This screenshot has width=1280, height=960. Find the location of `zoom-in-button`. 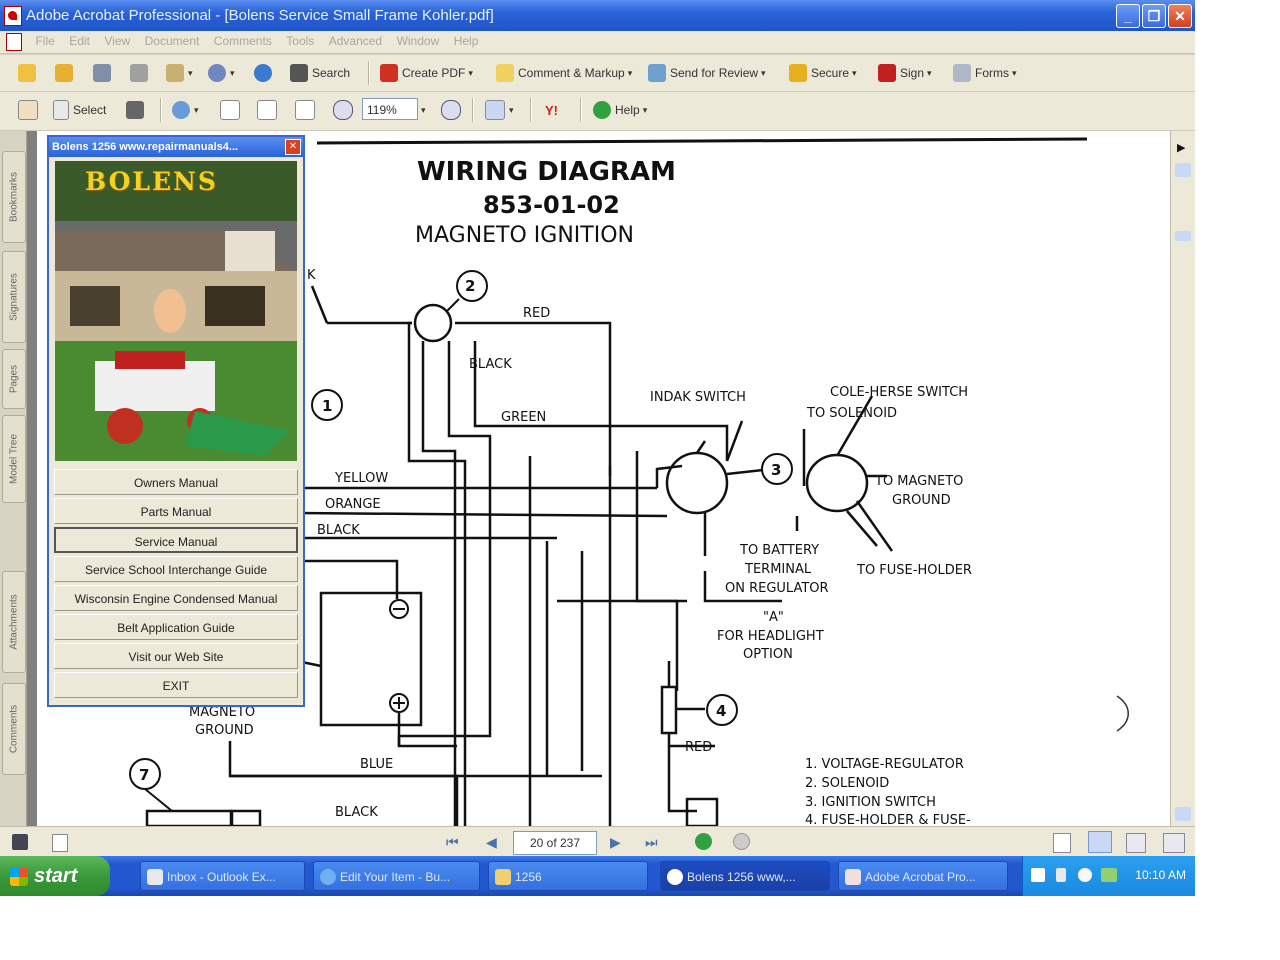

zoom-in-button is located at coordinates (453, 110).